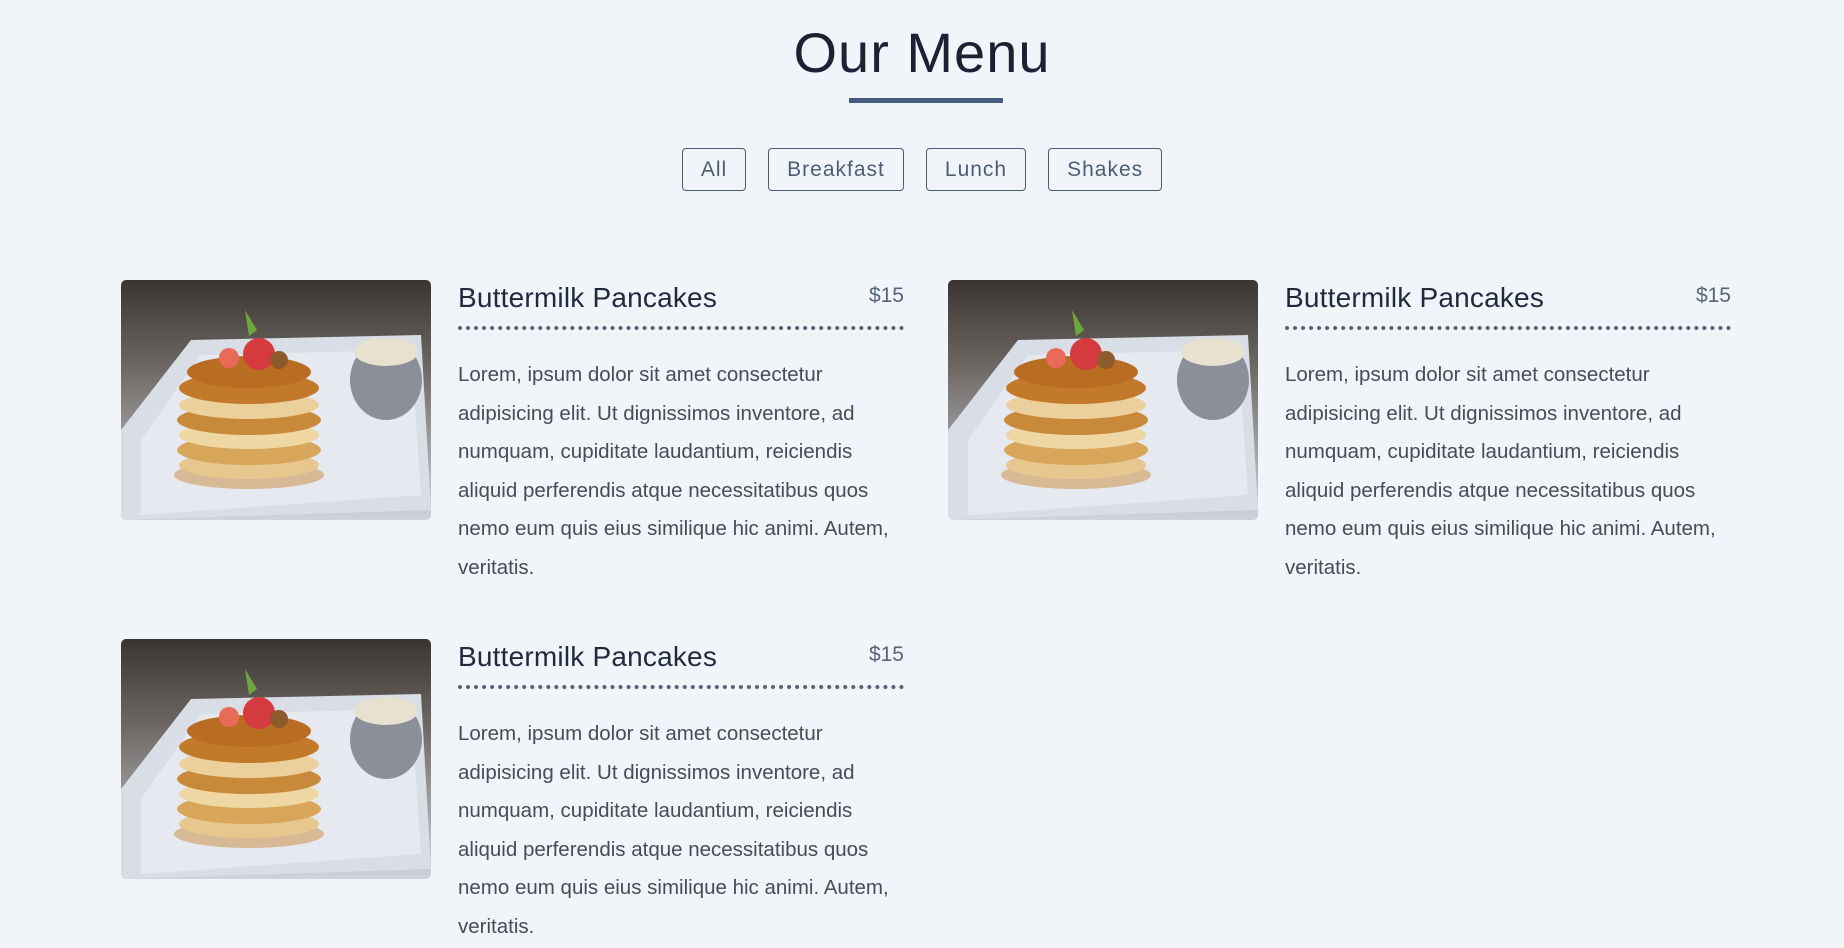 This screenshot has width=1844, height=948. What do you see at coordinates (836, 169) in the screenshot?
I see `filter-breakfast-button: Breakfast` at bounding box center [836, 169].